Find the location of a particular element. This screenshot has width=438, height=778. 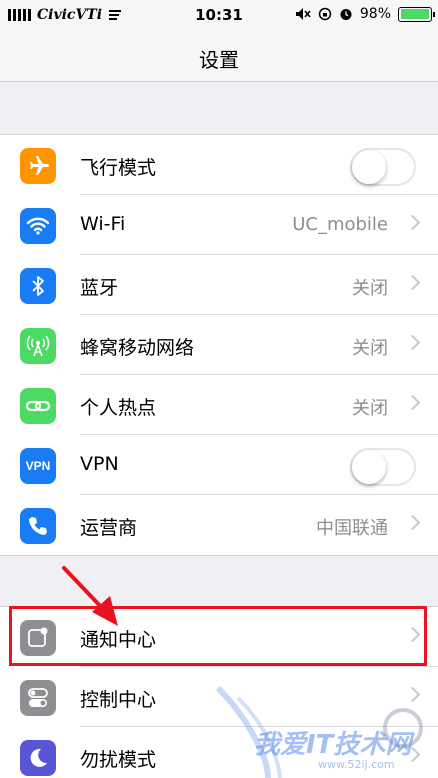

settings-row-cellular: 蜂窝移动网络 关闭 is located at coordinates (219, 345).